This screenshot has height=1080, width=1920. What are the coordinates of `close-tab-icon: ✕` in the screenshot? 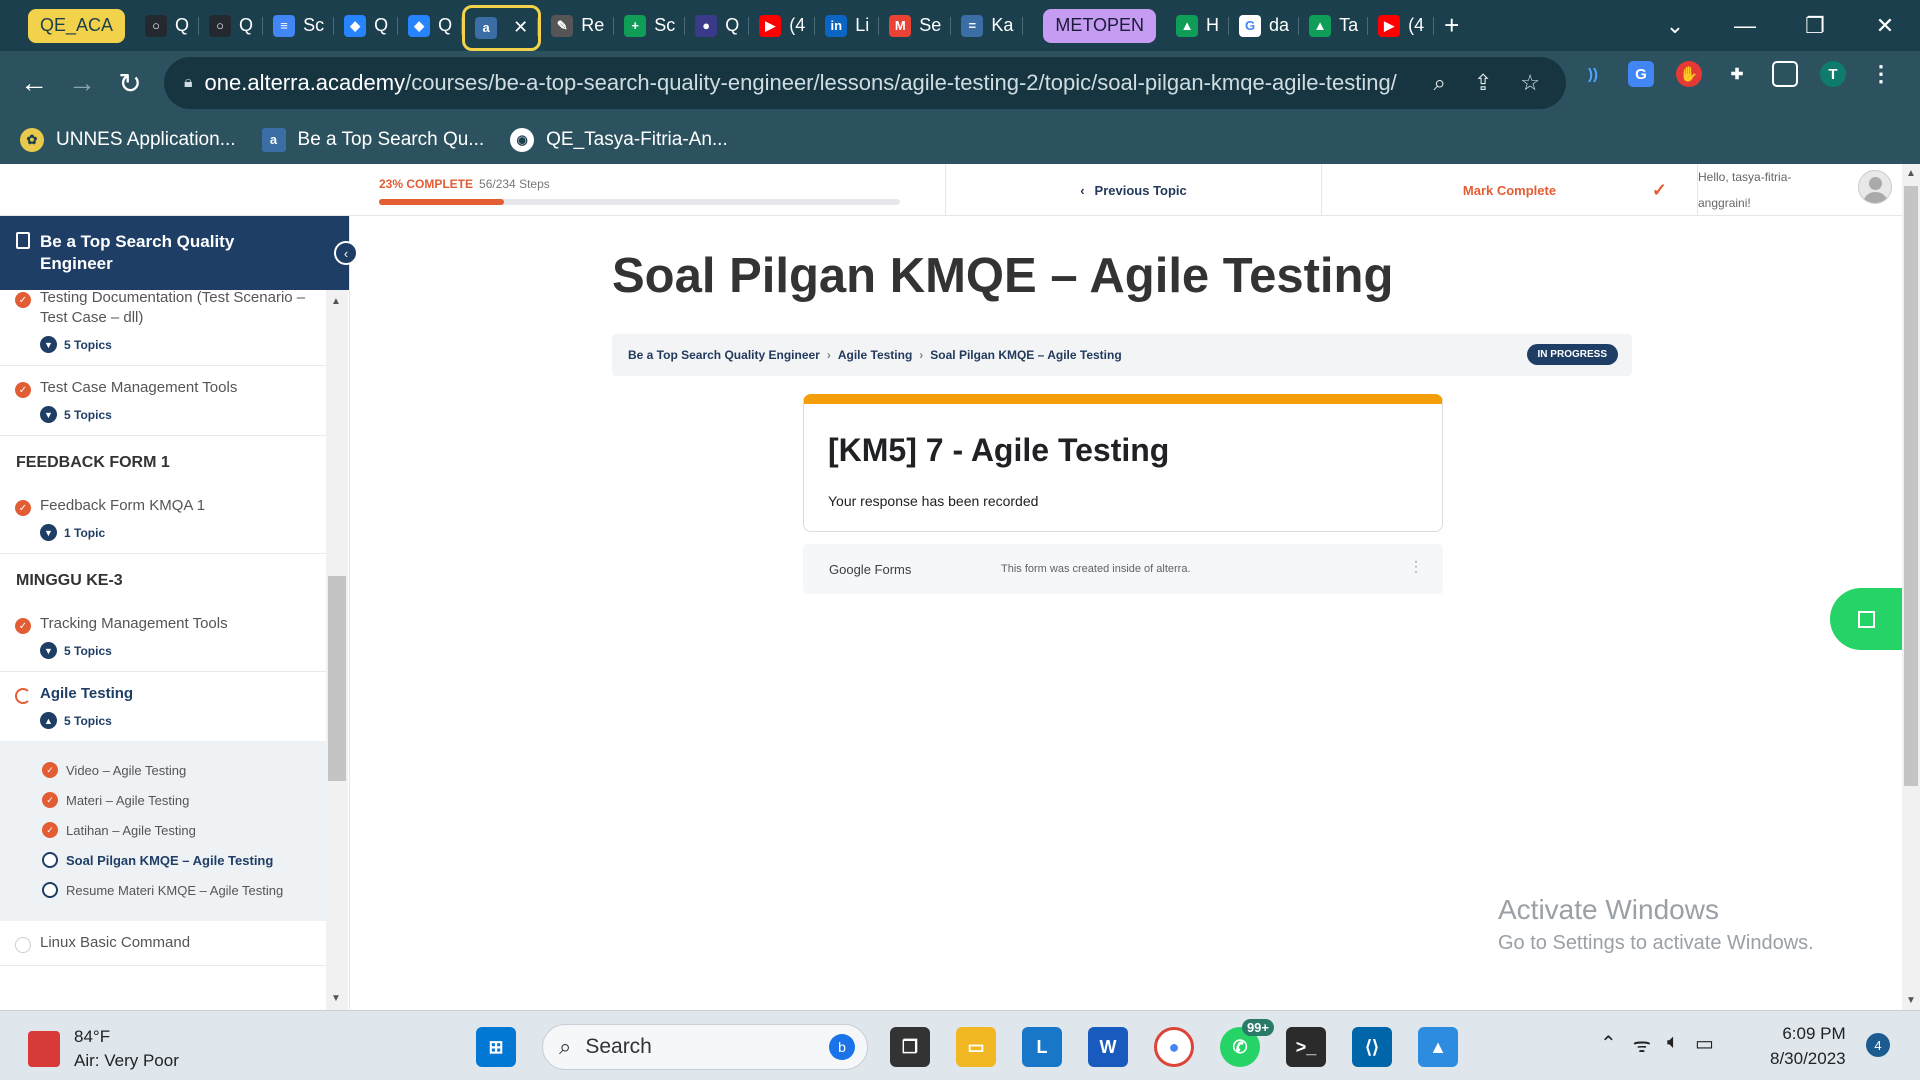 It's located at (520, 27).